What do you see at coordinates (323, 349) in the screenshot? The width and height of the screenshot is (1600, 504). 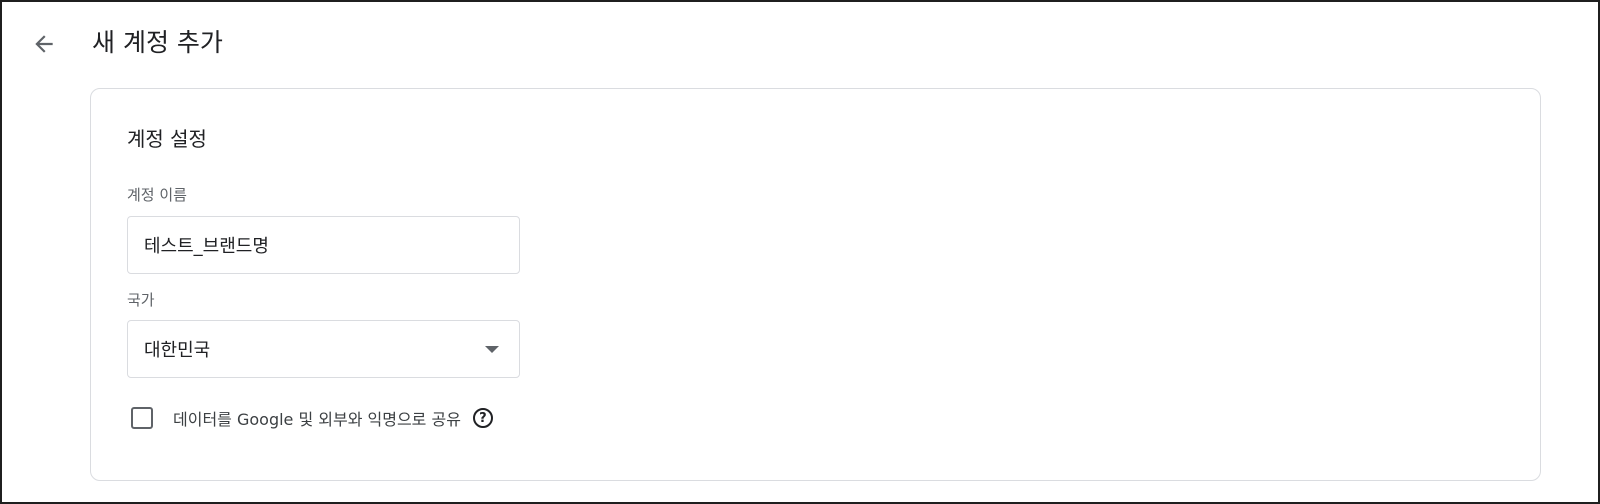 I see `country-select: 대한민국` at bounding box center [323, 349].